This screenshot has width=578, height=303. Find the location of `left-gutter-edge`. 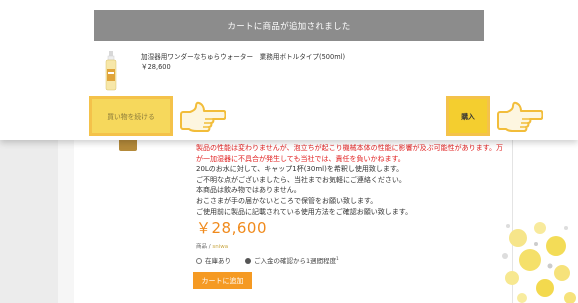

left-gutter-edge is located at coordinates (66, 221).